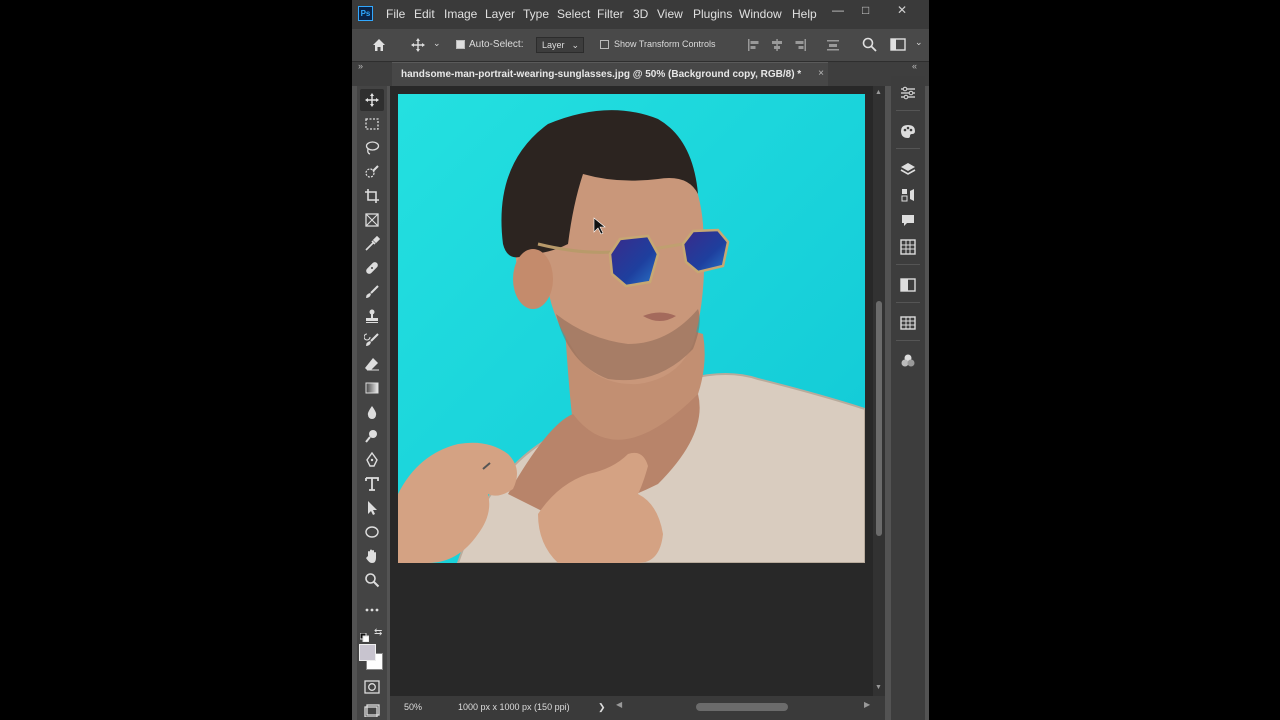 The height and width of the screenshot is (720, 1280). I want to click on comments-icon, so click(908, 221).